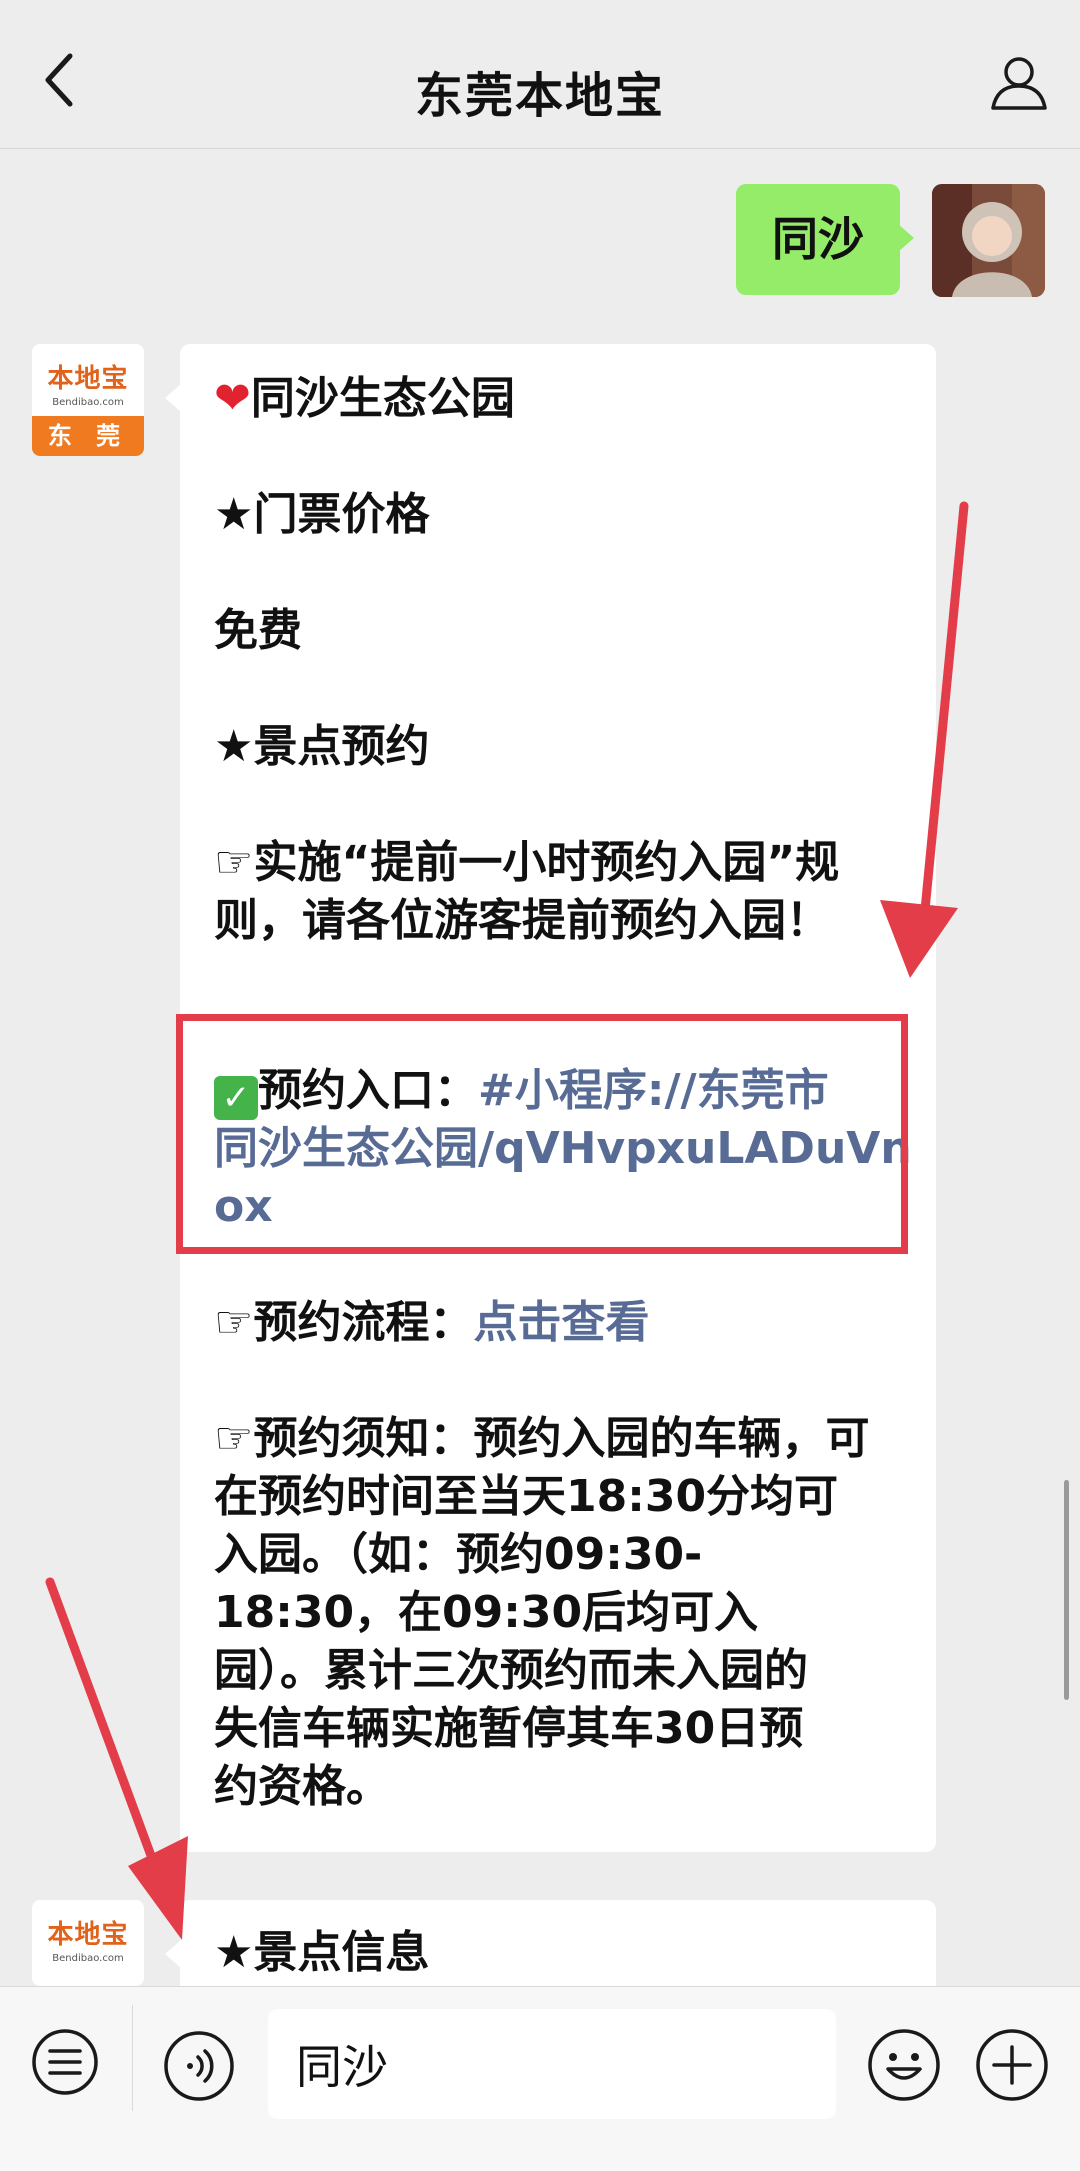 Image resolution: width=1080 pixels, height=2171 pixels. I want to click on voice-icon, so click(199, 2066).